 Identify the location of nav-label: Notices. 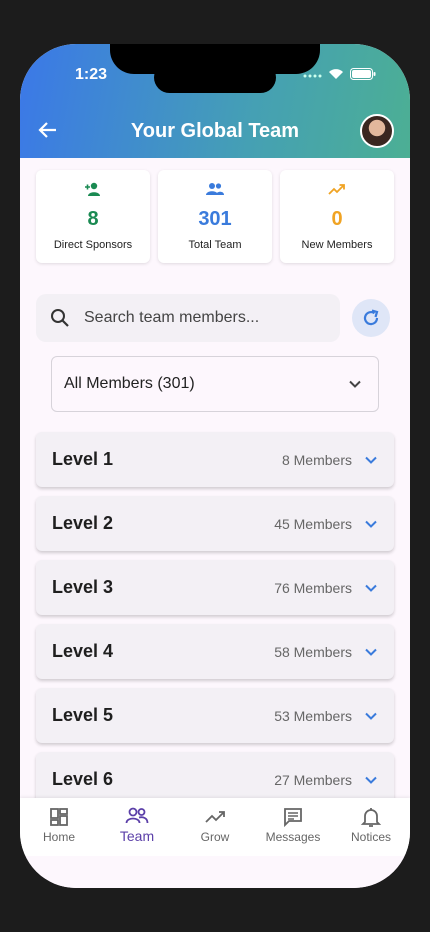
(370, 837).